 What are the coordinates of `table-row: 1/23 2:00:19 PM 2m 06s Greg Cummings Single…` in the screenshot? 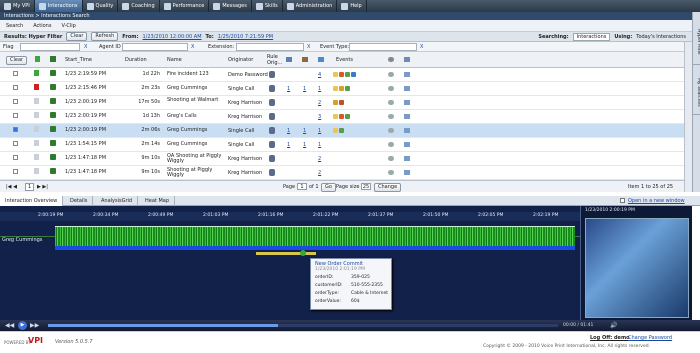 It's located at (342, 131).